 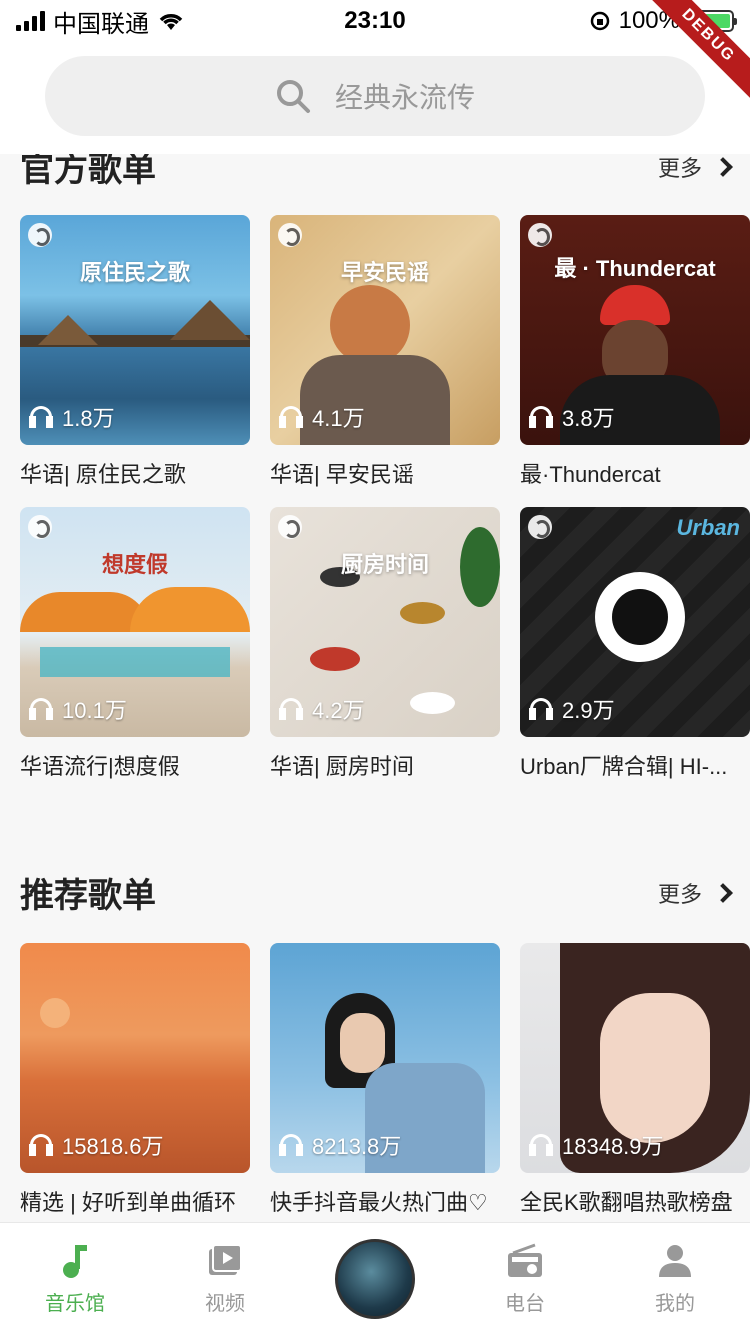 What do you see at coordinates (708, 527) in the screenshot?
I see `cover-title: Urban` at bounding box center [708, 527].